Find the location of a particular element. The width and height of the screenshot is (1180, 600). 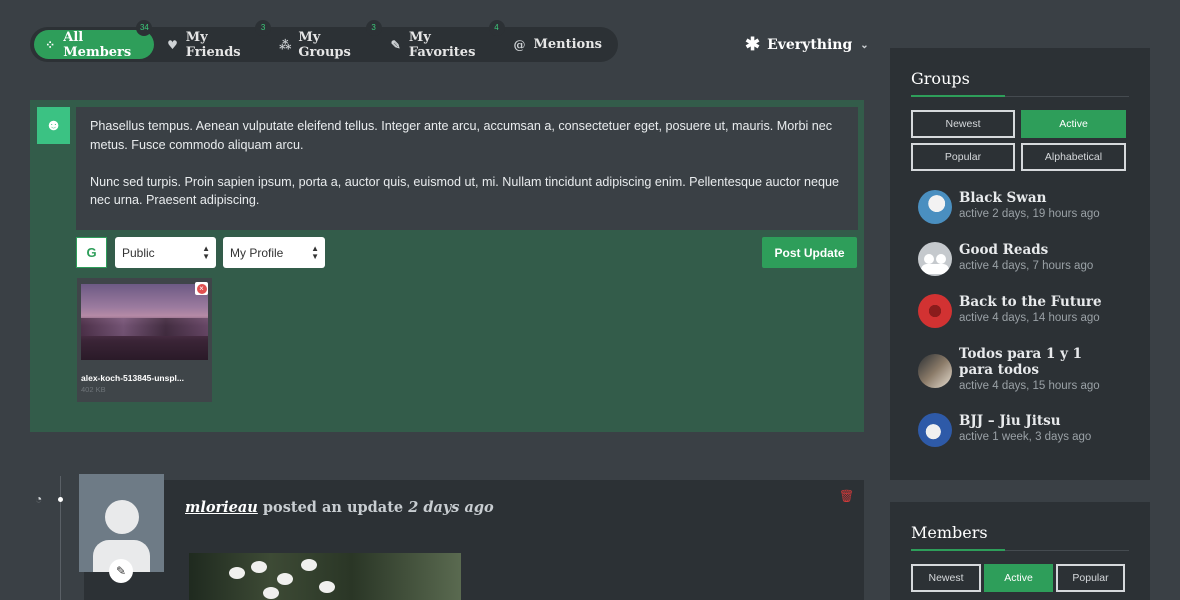

group-name: BJJ – Jiu Jitsu is located at coordinates (1039, 421).